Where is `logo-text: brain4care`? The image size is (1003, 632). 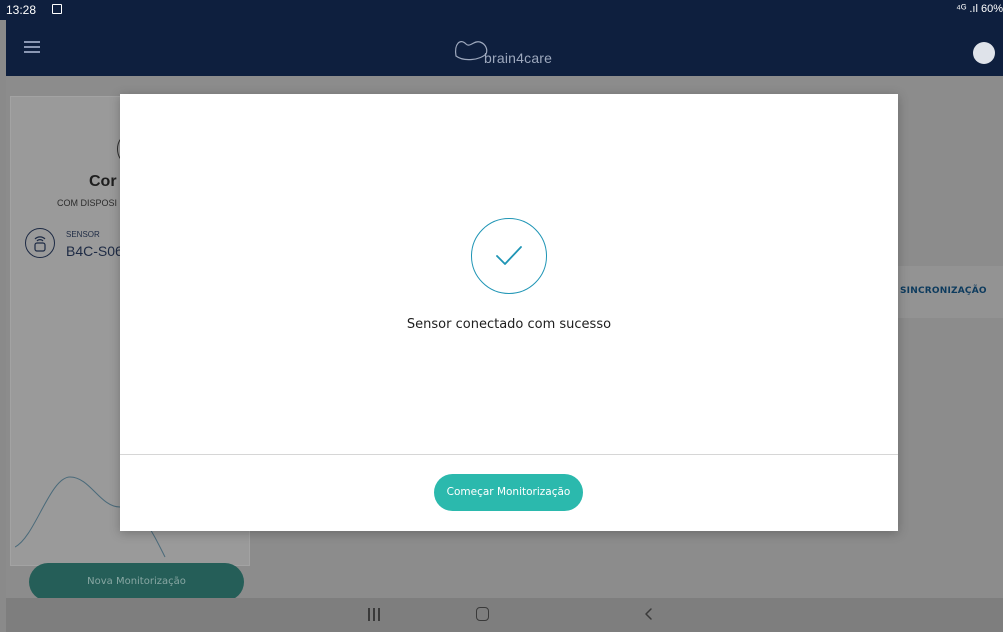 logo-text: brain4care is located at coordinates (518, 58).